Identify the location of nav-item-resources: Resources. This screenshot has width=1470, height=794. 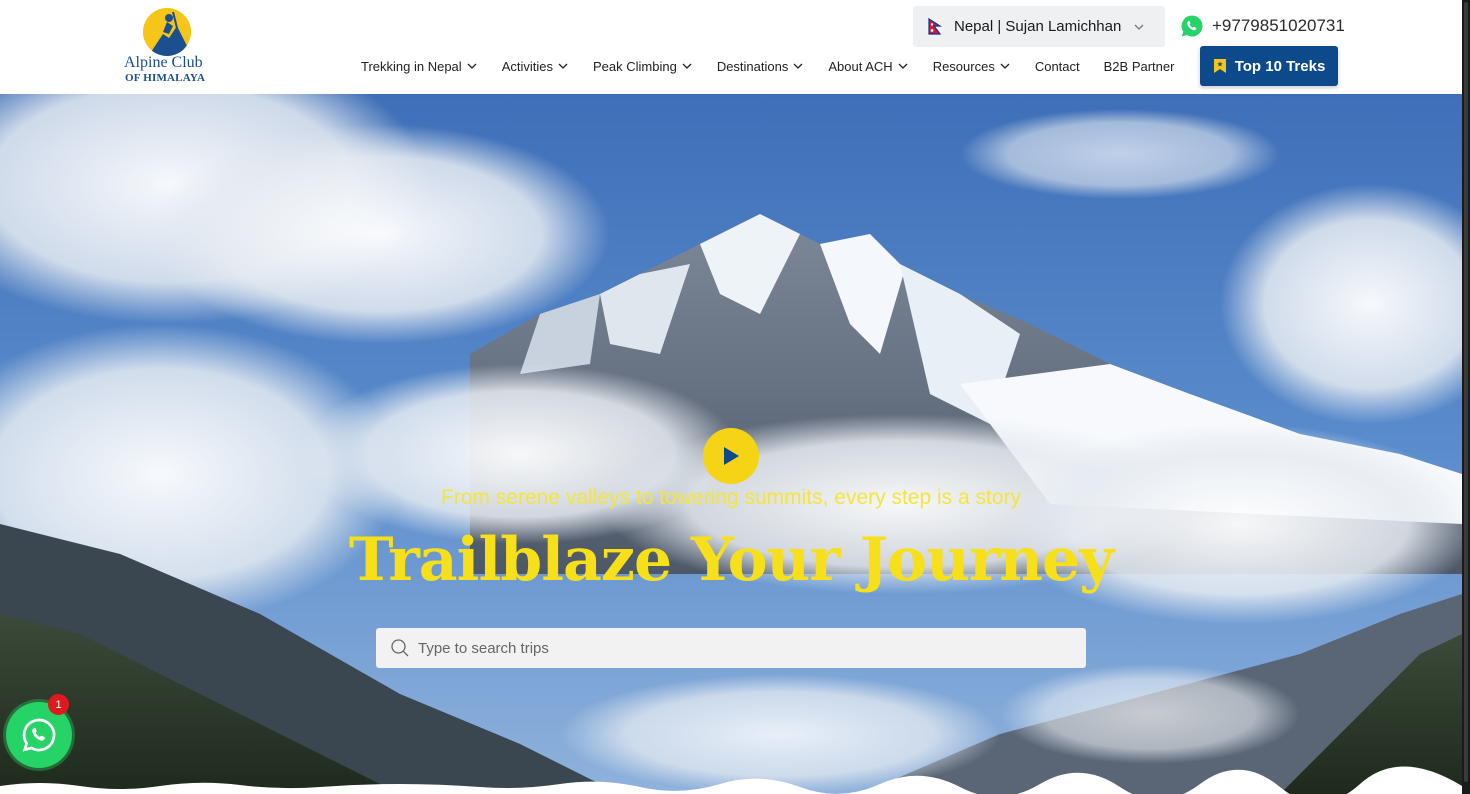
(972, 66).